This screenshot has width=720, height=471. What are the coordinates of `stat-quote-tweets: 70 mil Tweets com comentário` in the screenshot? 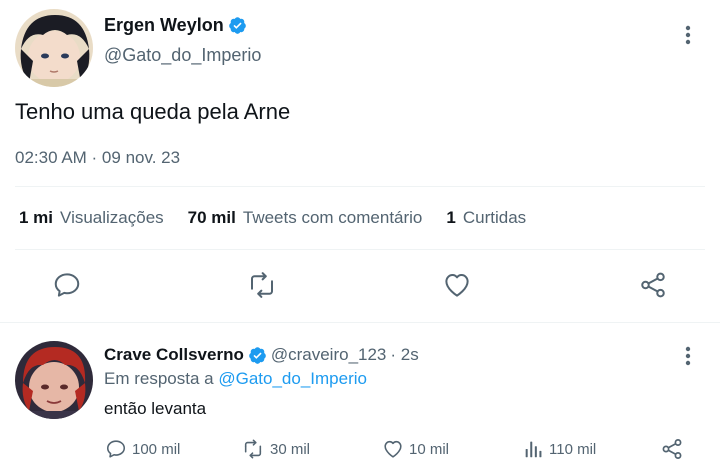 It's located at (305, 218).